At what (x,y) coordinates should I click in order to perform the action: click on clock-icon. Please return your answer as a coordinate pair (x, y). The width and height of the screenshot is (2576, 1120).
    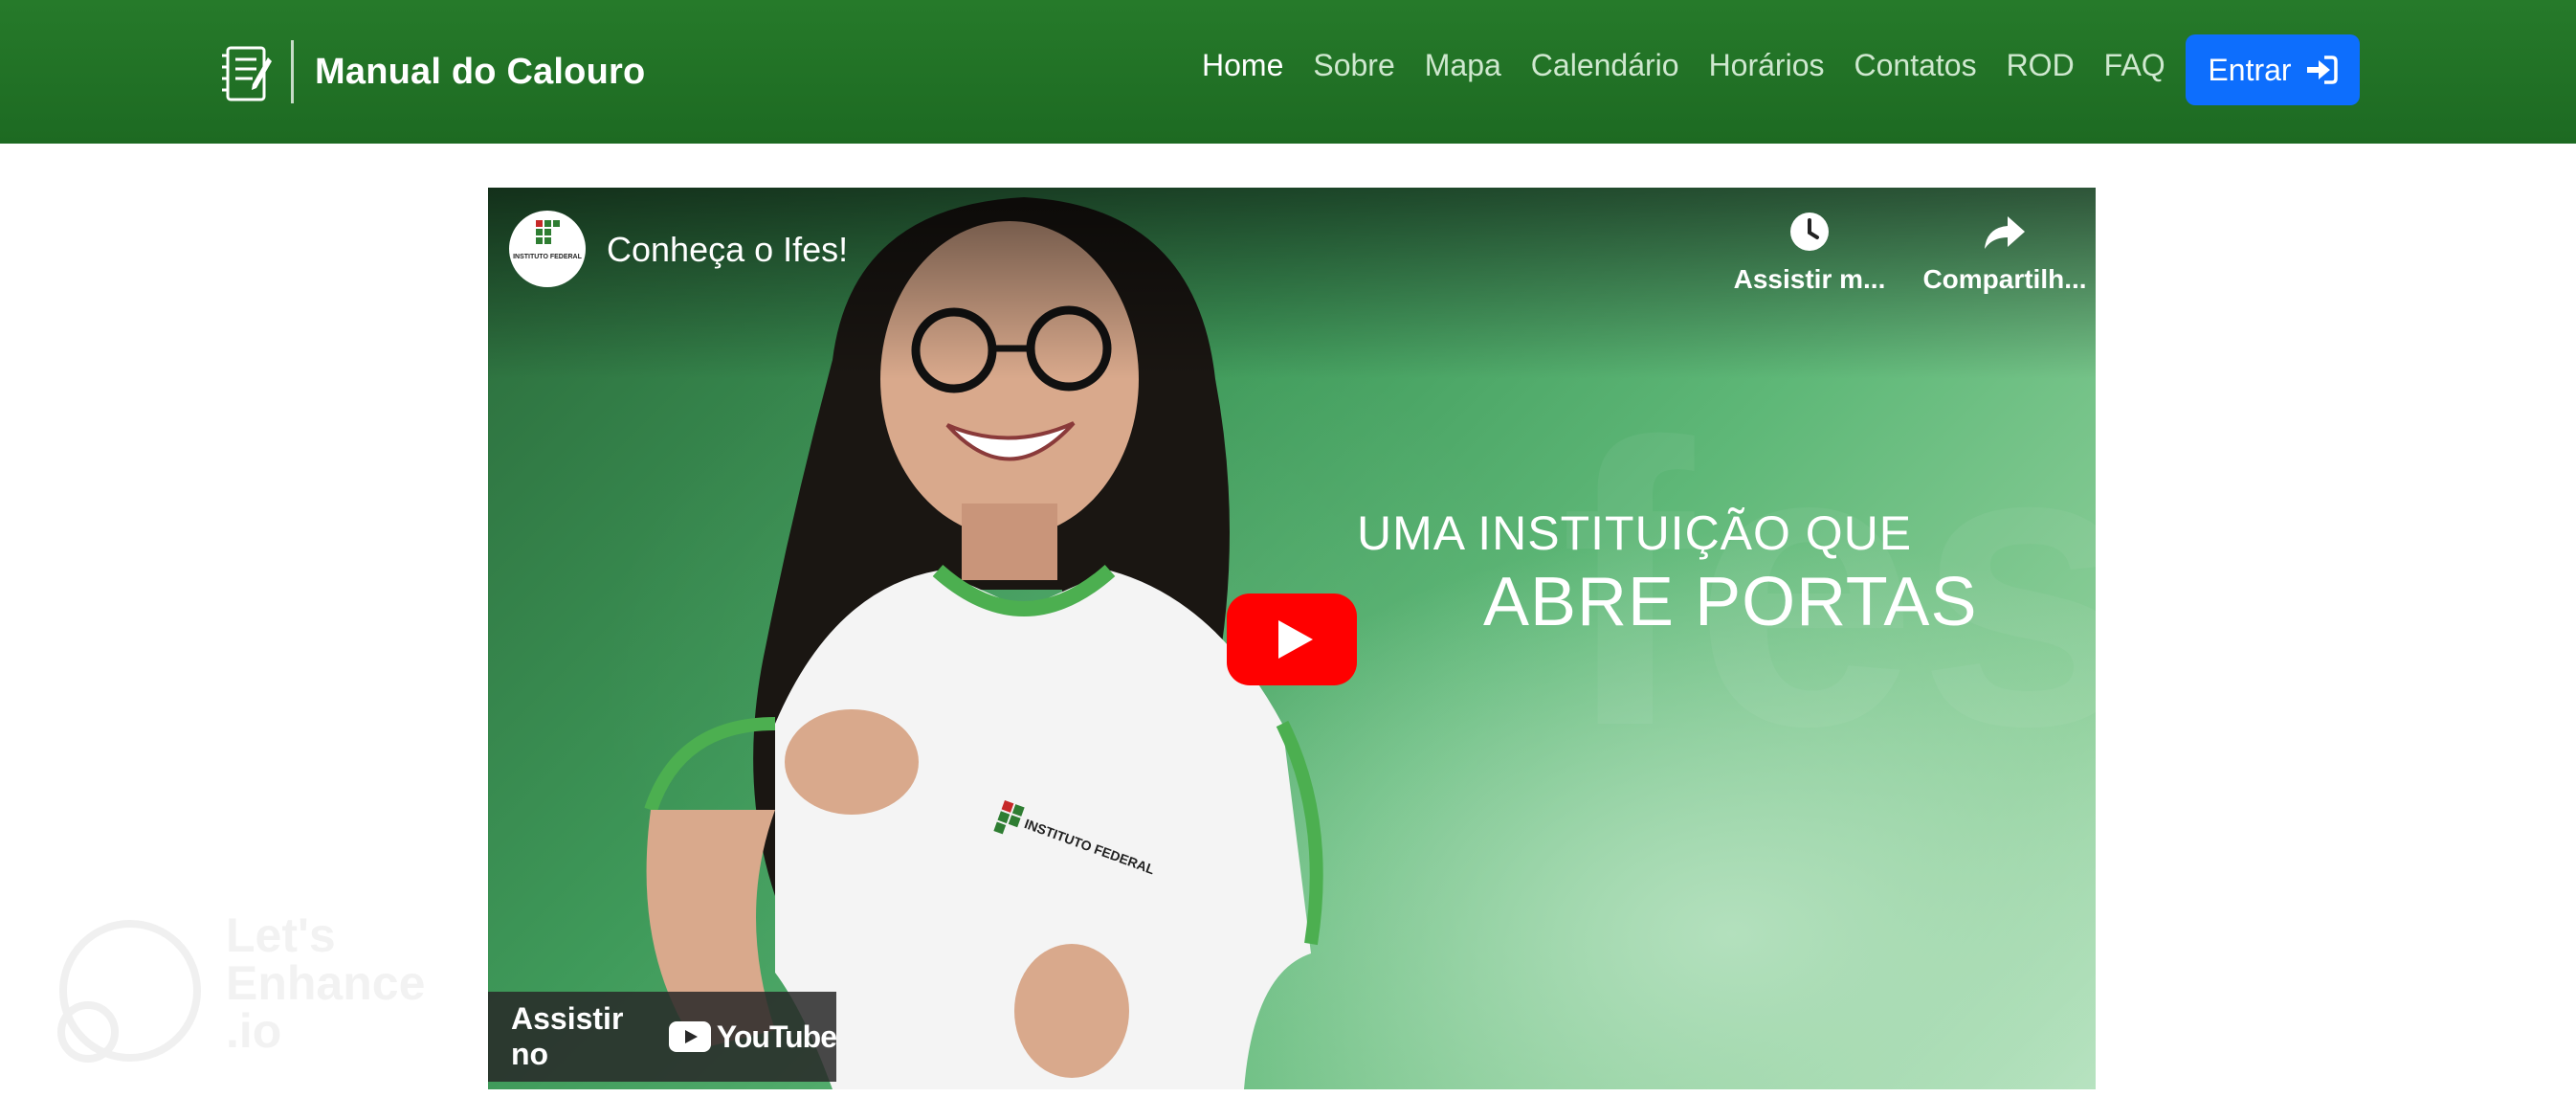
    Looking at the image, I should click on (1809, 232).